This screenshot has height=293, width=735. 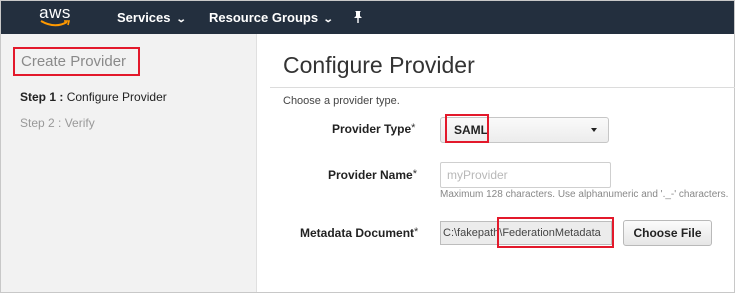 What do you see at coordinates (594, 130) in the screenshot?
I see `dropdown-caret-icon` at bounding box center [594, 130].